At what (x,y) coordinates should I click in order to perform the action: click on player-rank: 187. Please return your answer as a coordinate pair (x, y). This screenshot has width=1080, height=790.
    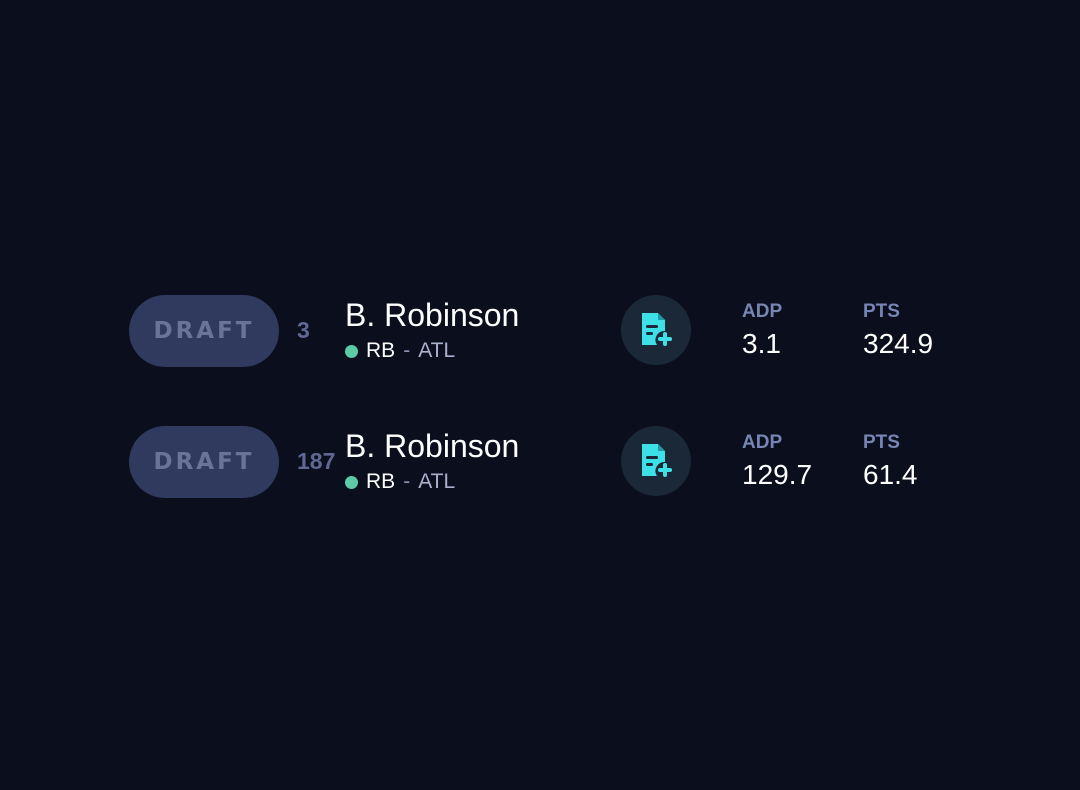
    Looking at the image, I should click on (316, 461).